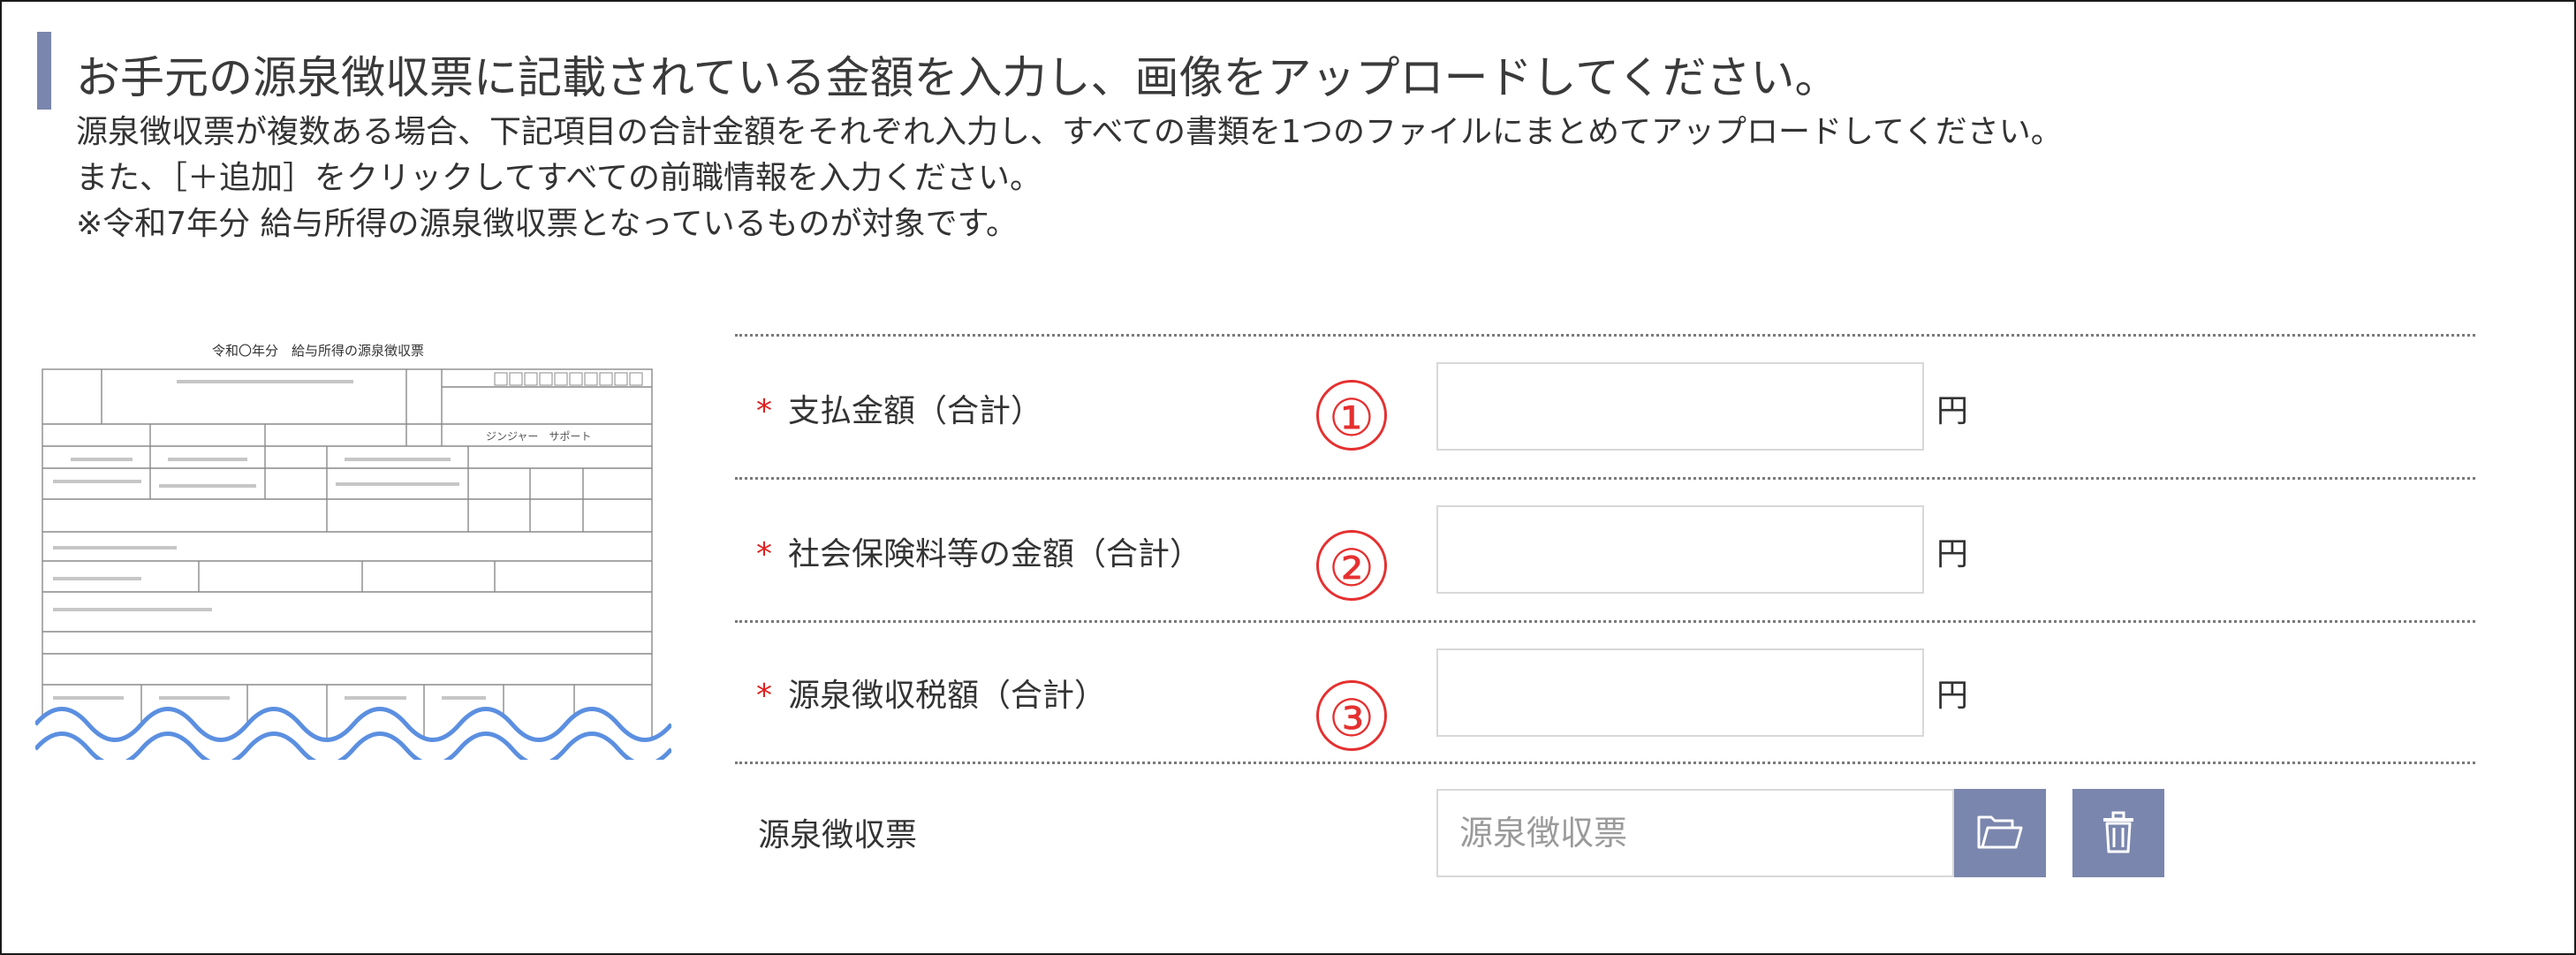 This screenshot has width=2576, height=955. What do you see at coordinates (1680, 406) in the screenshot?
I see `payment-amount-input` at bounding box center [1680, 406].